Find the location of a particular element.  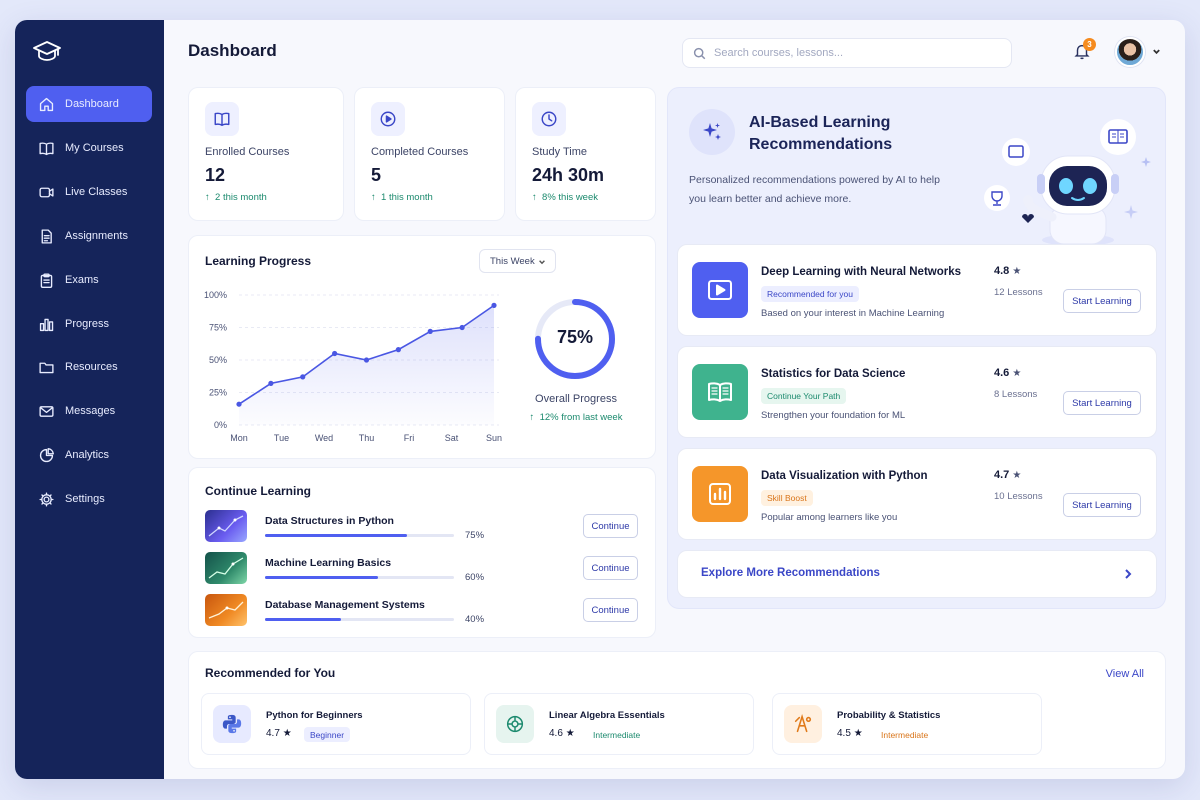

chart-board-icon is located at coordinates (720, 494).